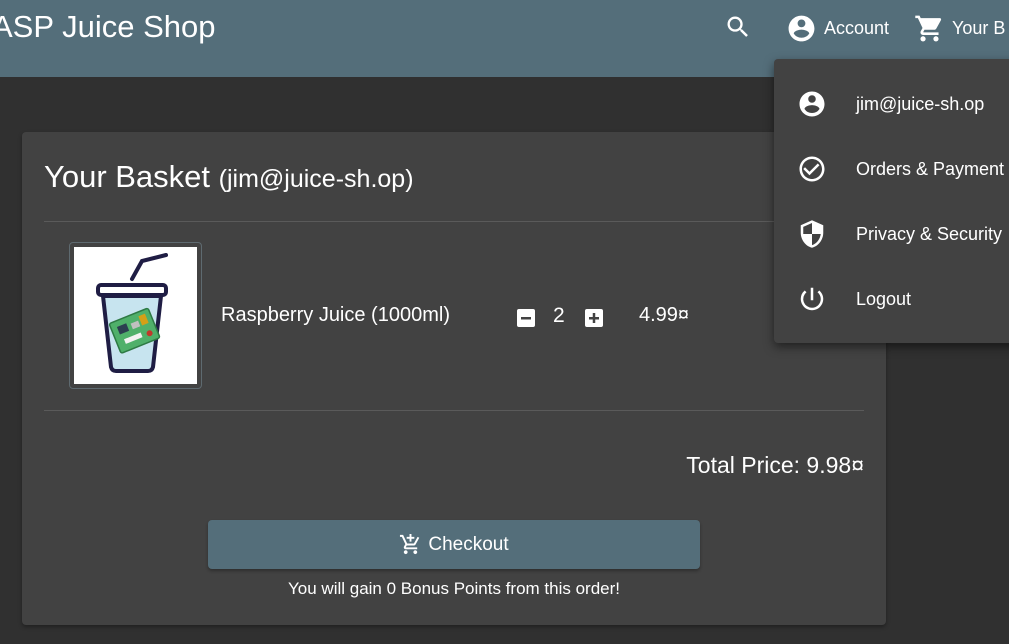 The width and height of the screenshot is (1009, 644). What do you see at coordinates (930, 168) in the screenshot?
I see `menu-item-label: Orders & Payment` at bounding box center [930, 168].